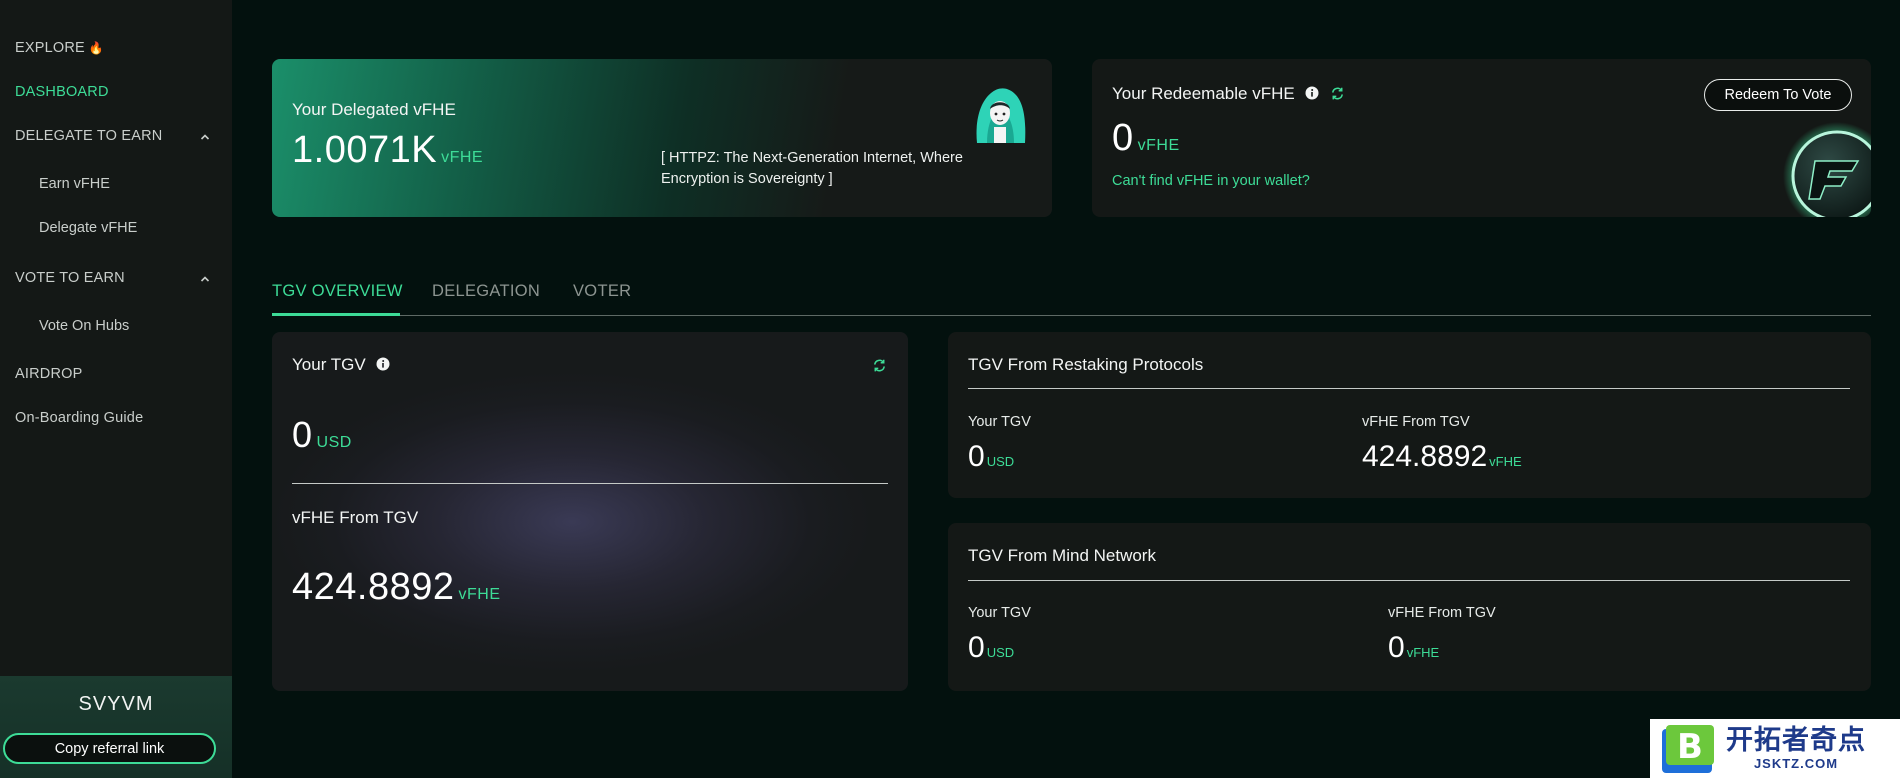  What do you see at coordinates (116, 704) in the screenshot?
I see `username: SVYVM` at bounding box center [116, 704].